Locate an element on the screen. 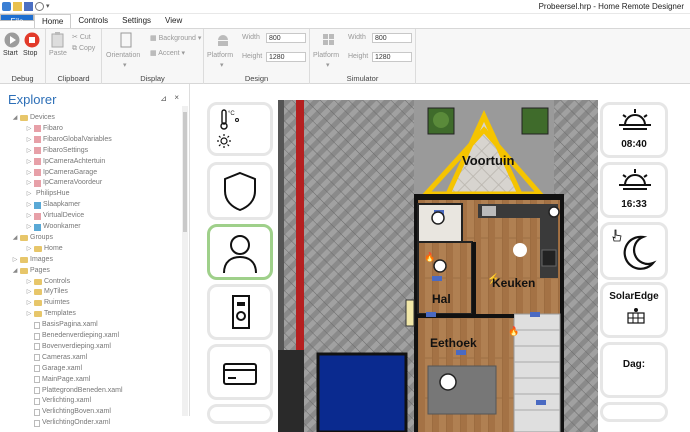  paste-button: Paste is located at coordinates (59, 46).